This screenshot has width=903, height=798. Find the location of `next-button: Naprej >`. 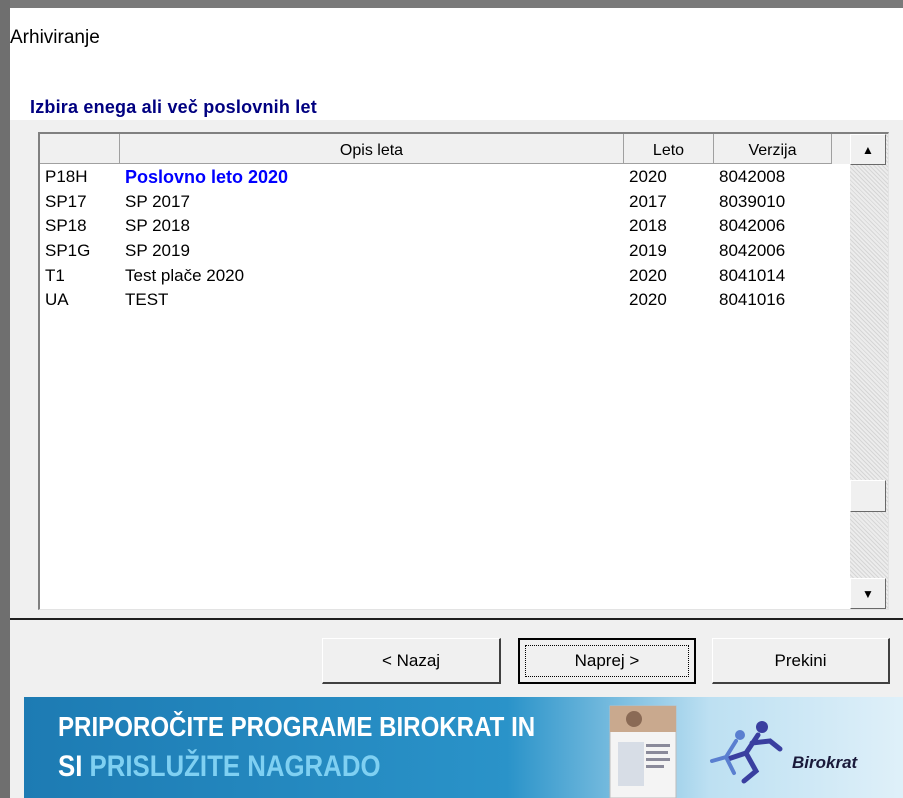

next-button: Naprej > is located at coordinates (607, 661).